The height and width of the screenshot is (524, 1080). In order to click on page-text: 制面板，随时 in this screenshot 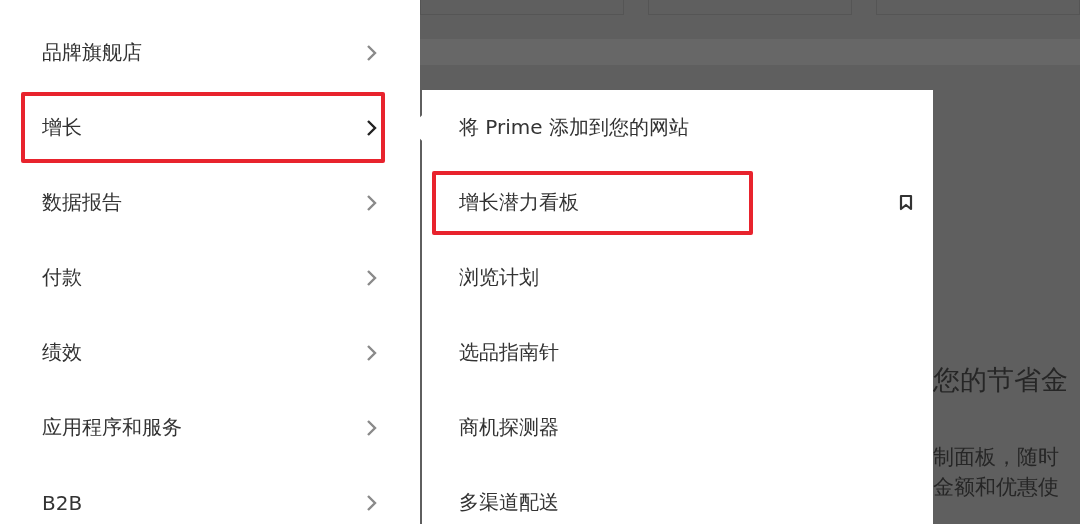, I will do `click(996, 457)`.